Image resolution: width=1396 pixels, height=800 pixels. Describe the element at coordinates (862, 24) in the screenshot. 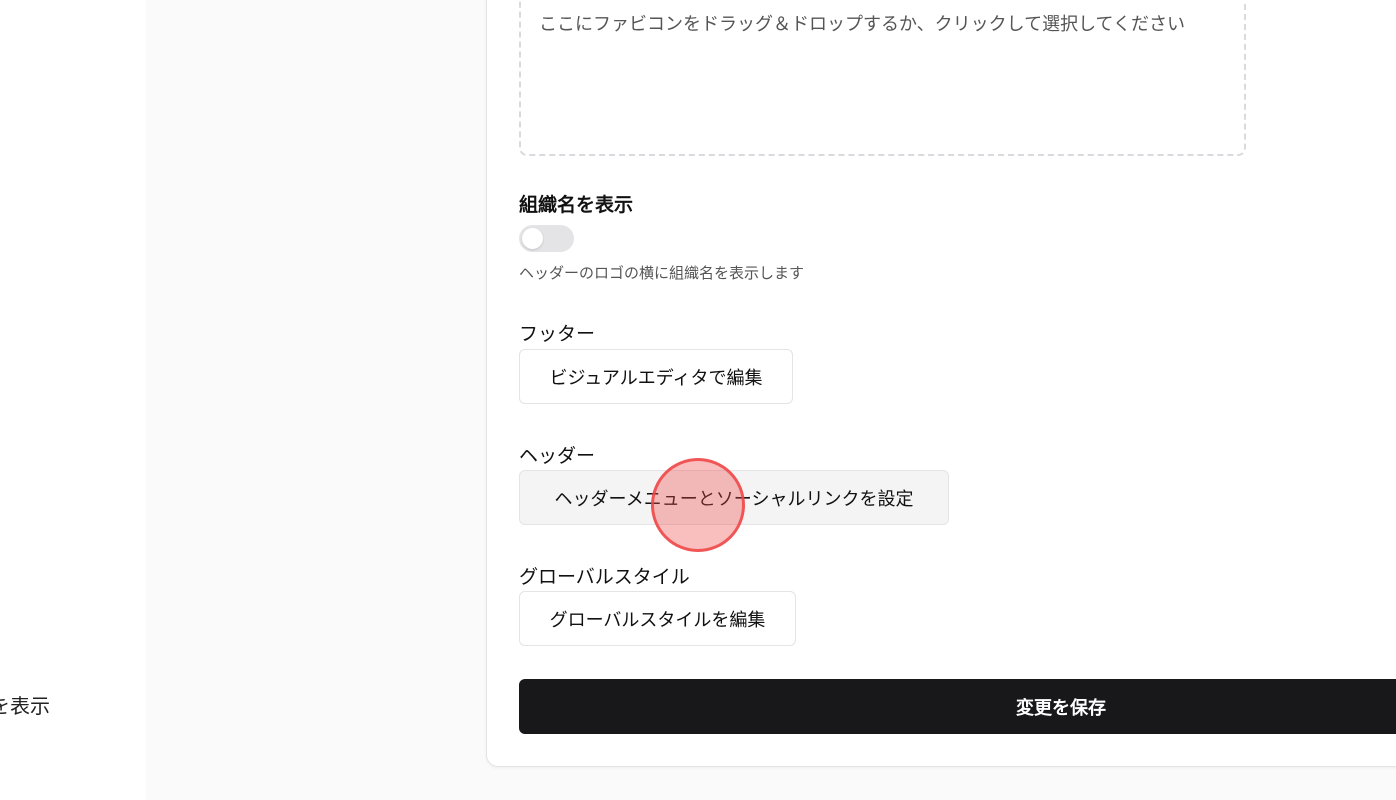

I see `dropzone-text: ここにファビコンをドラッグ＆ドロップするか、クリックして選択してください` at that location.